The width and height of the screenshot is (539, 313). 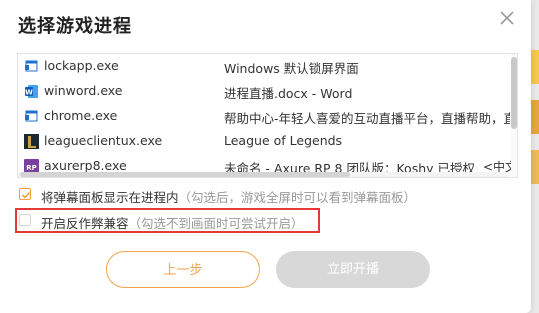 What do you see at coordinates (85, 165) in the screenshot?
I see `process-name: axurerp8.exe` at bounding box center [85, 165].